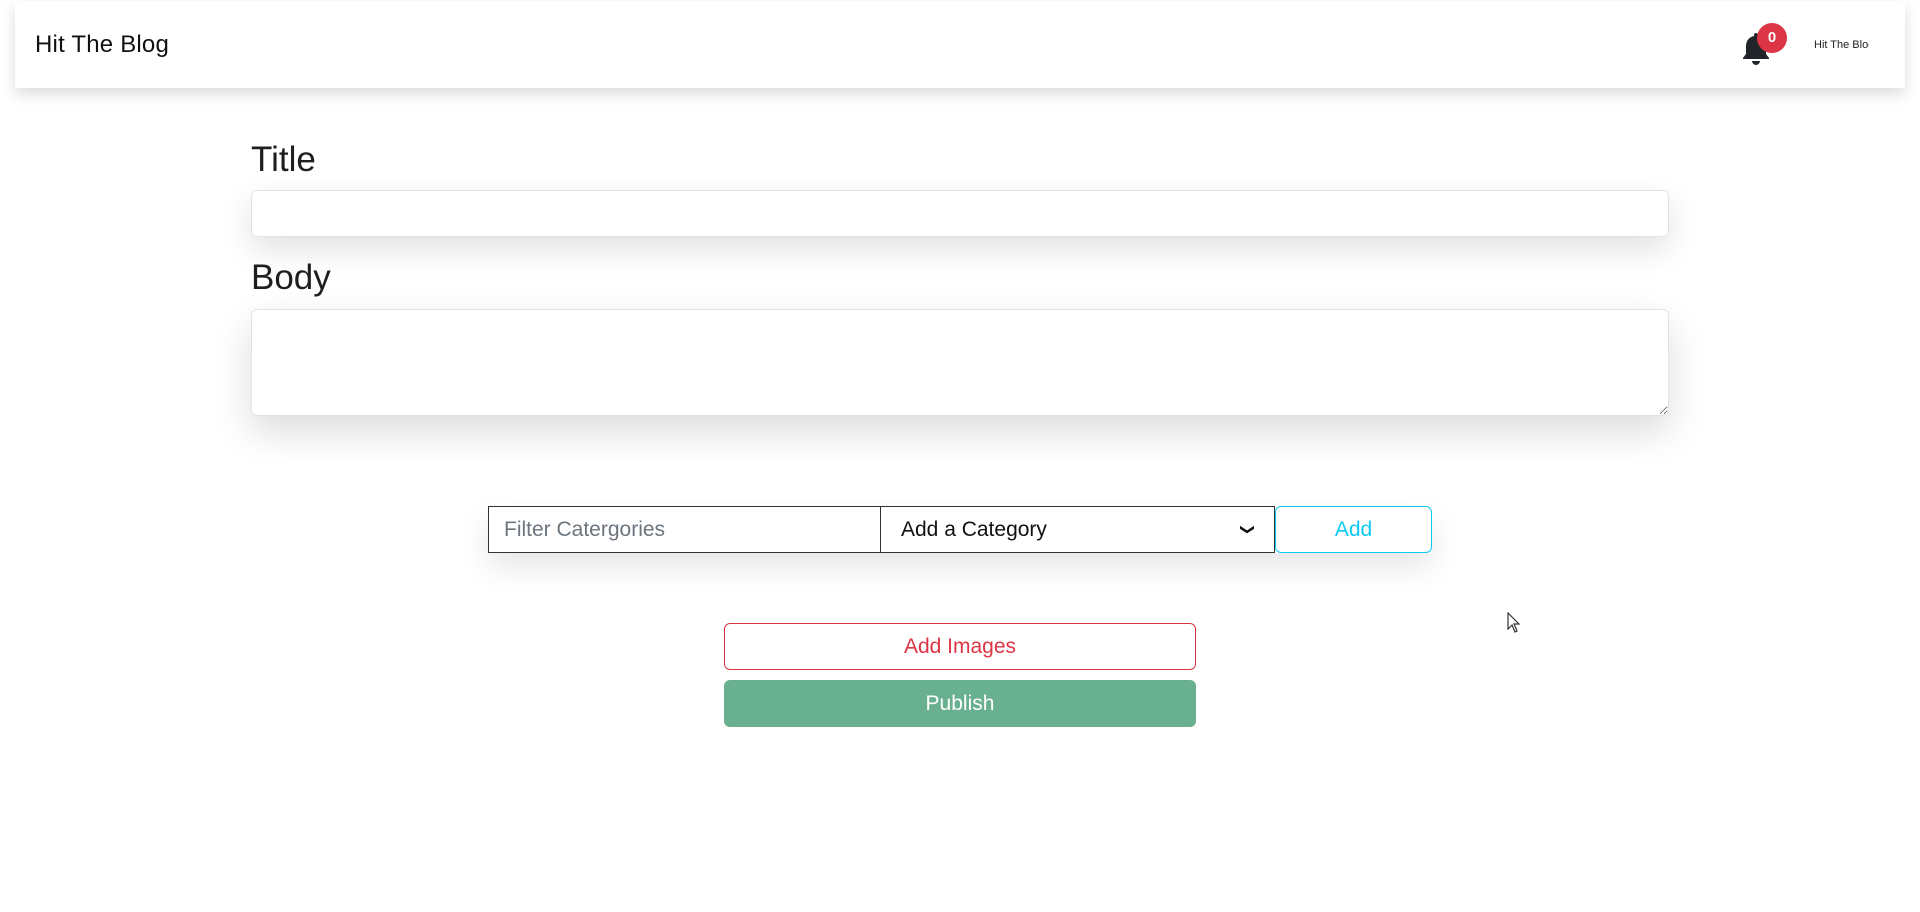 The image size is (1920, 912). Describe the element at coordinates (960, 214) in the screenshot. I see `title-input` at that location.